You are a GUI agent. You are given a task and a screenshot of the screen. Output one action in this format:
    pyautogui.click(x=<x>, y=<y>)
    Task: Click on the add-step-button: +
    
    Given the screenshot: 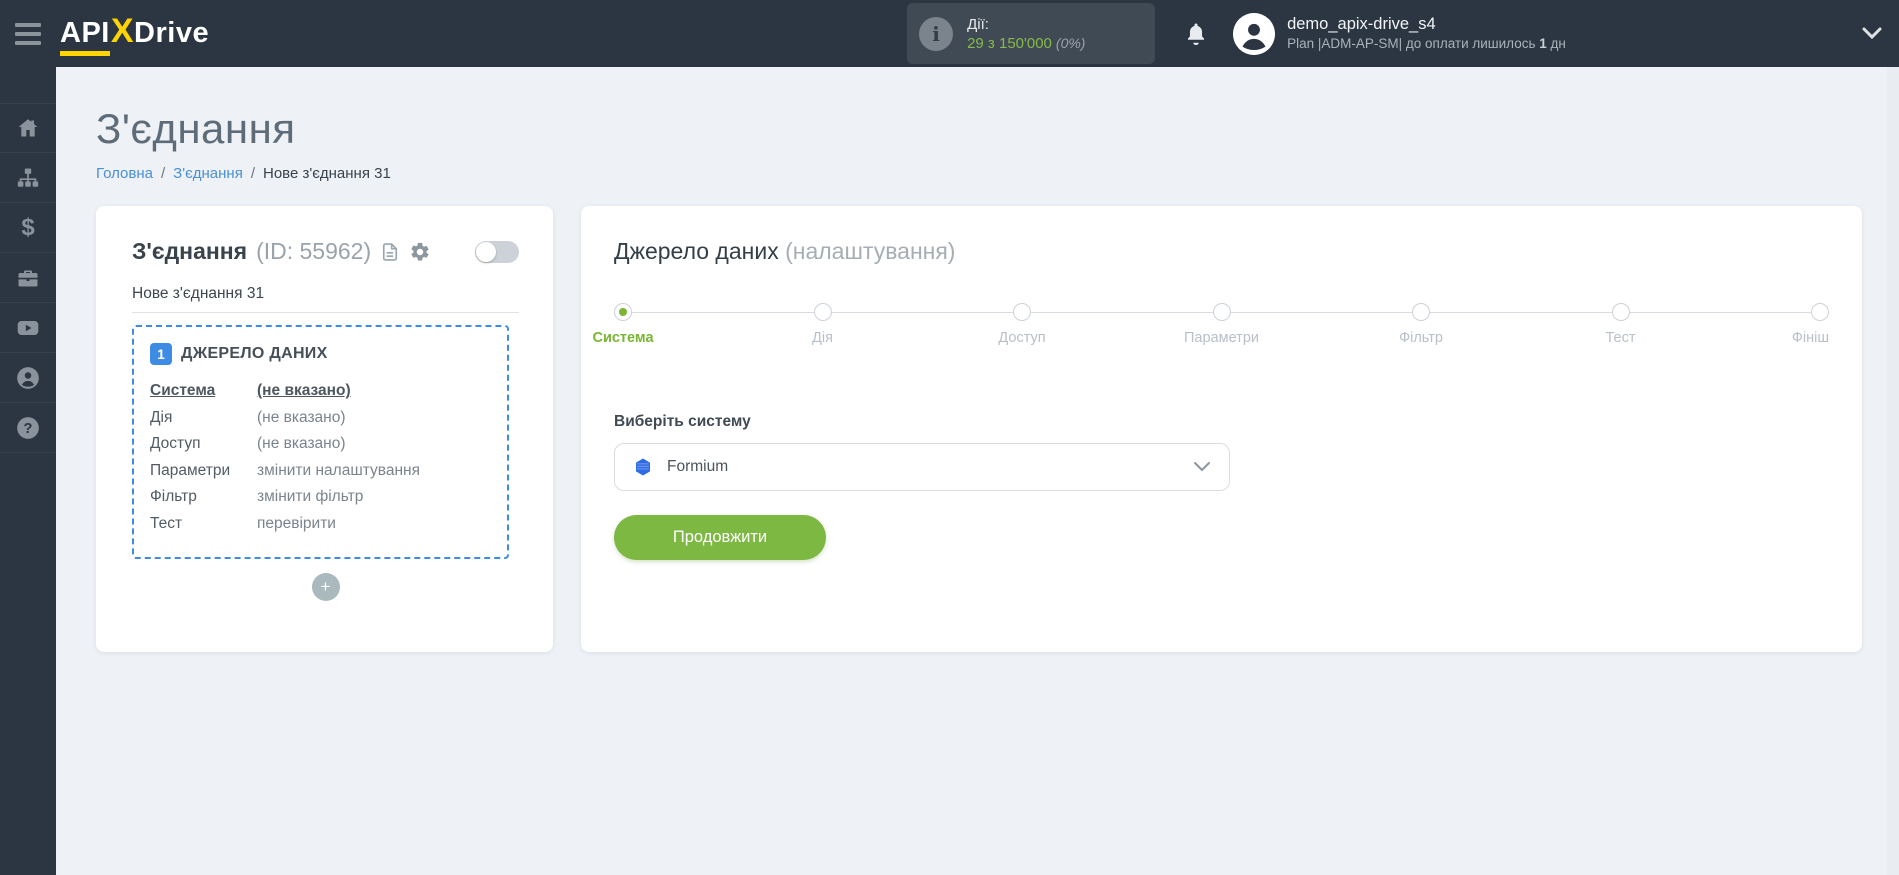 What is the action you would take?
    pyautogui.click(x=325, y=587)
    